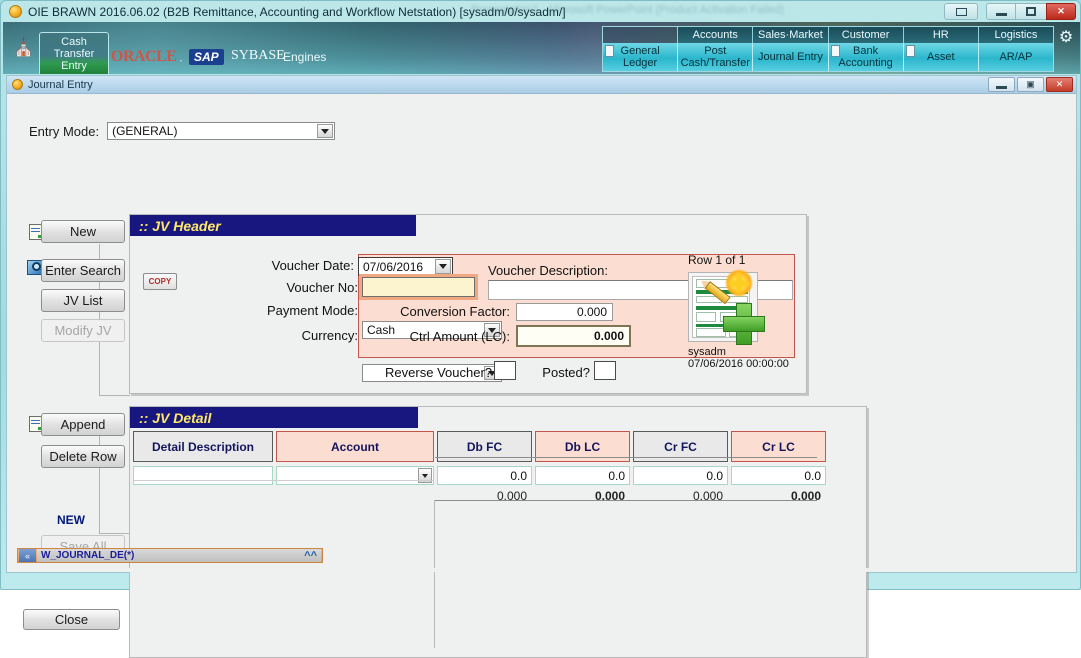 This screenshot has width=1081, height=658. What do you see at coordinates (626, 500) in the screenshot?
I see `totals-divider-bottom` at bounding box center [626, 500].